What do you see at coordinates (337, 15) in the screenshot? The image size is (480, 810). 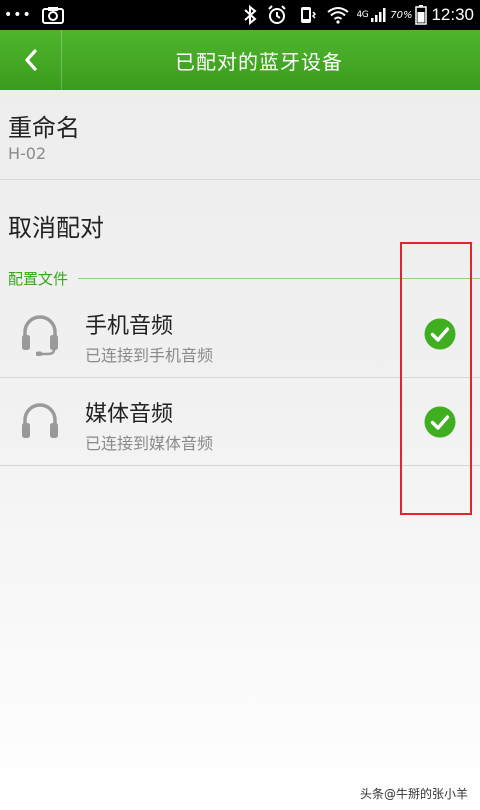 I see `wifi-icon` at bounding box center [337, 15].